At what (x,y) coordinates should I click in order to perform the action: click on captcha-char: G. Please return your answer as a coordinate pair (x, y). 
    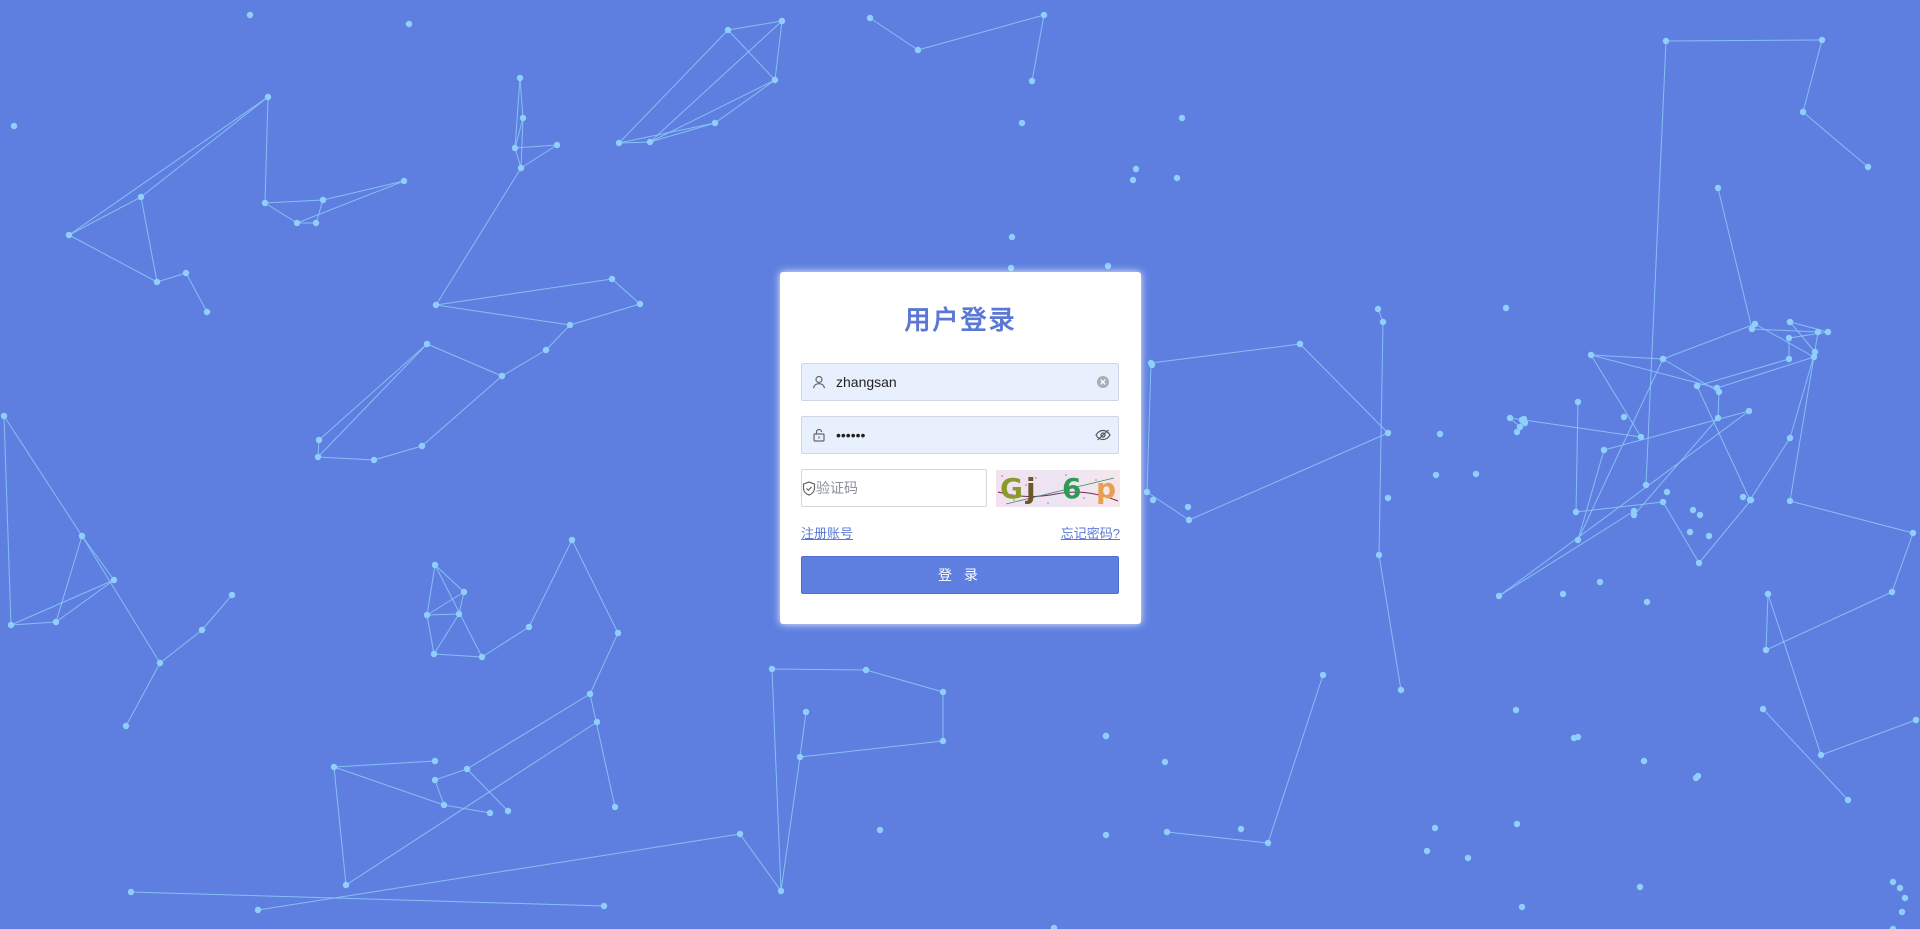
    Looking at the image, I should click on (1011, 488).